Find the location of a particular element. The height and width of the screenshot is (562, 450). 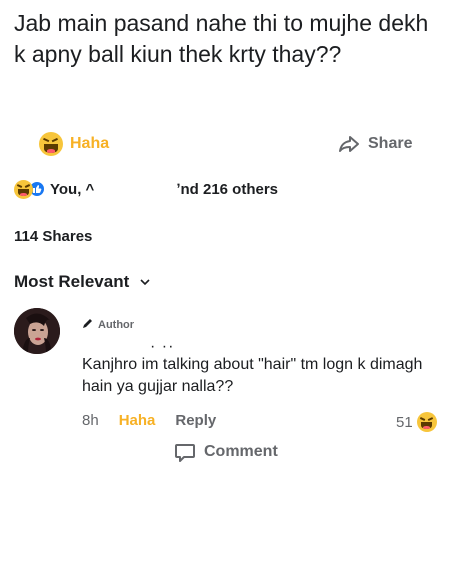

chevron-down-icon is located at coordinates (145, 282).